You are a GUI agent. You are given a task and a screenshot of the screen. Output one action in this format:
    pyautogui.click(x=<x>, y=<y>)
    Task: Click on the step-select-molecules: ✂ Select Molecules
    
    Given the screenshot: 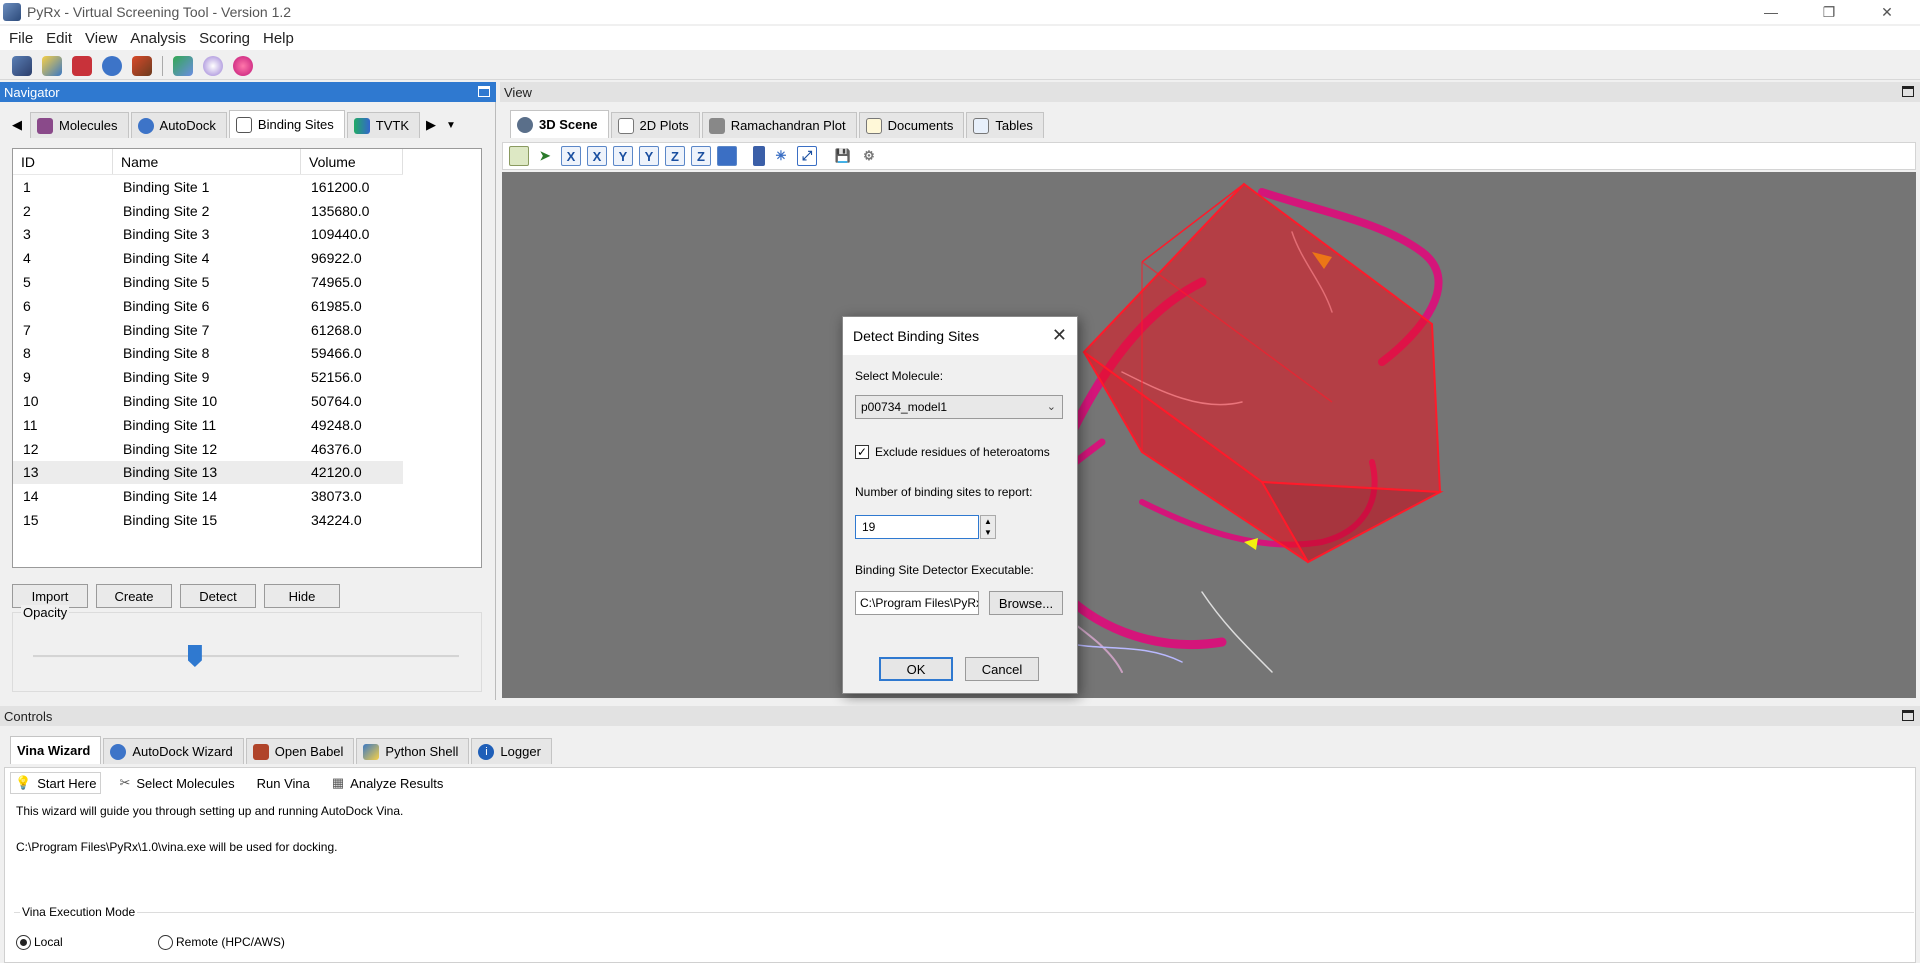 What is the action you would take?
    pyautogui.click(x=176, y=783)
    